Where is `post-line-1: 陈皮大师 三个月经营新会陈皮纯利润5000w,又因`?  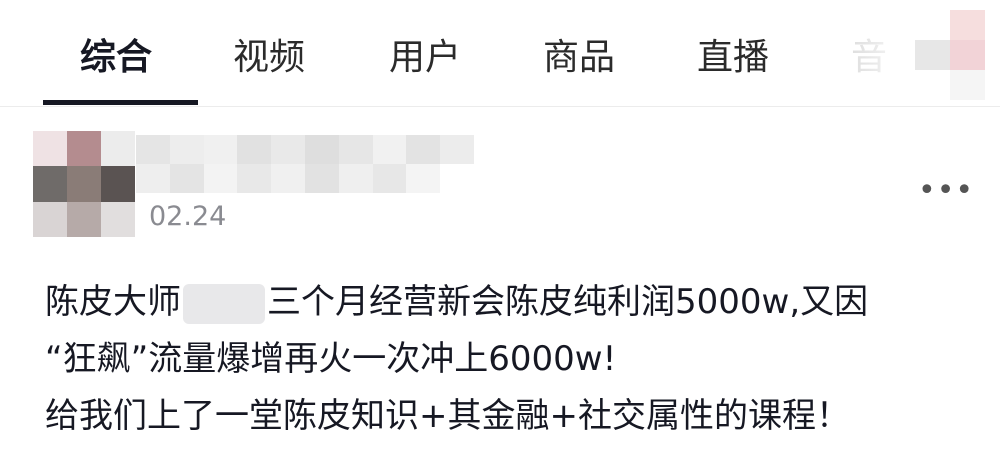 post-line-1: 陈皮大师 三个月经营新会陈皮纯利润5000w,又因 is located at coordinates (510, 302).